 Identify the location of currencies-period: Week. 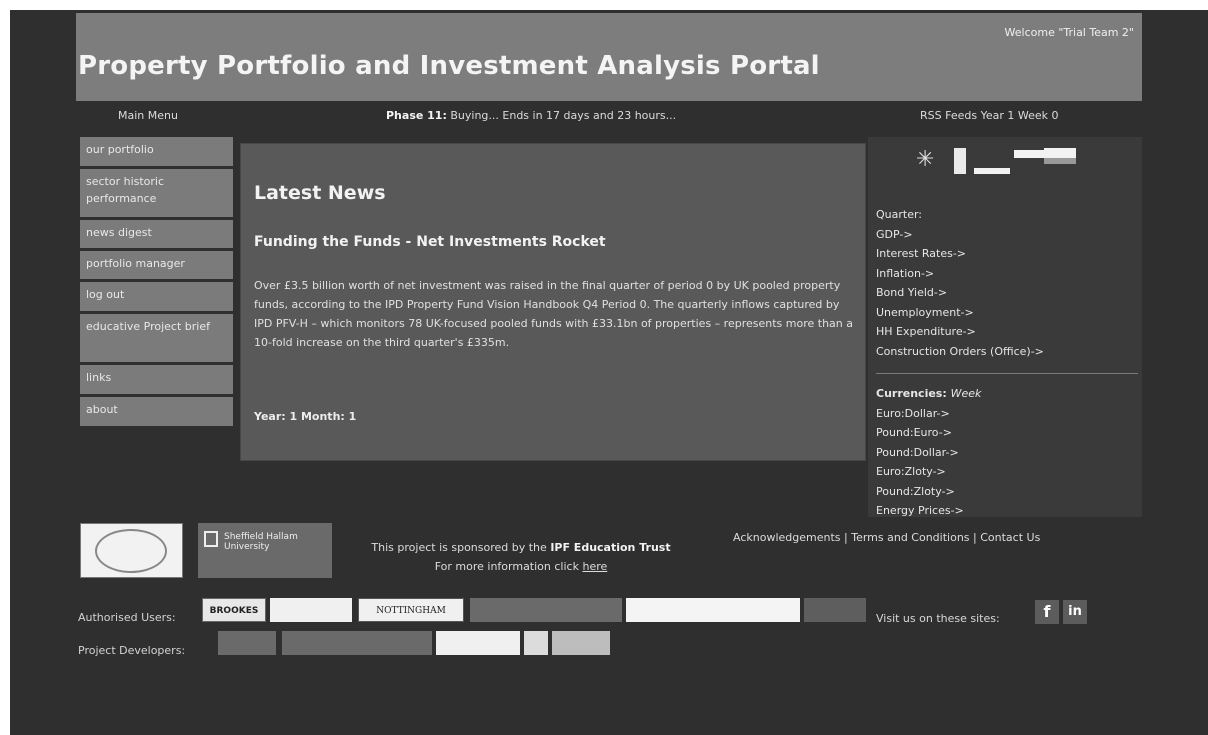
(966, 393).